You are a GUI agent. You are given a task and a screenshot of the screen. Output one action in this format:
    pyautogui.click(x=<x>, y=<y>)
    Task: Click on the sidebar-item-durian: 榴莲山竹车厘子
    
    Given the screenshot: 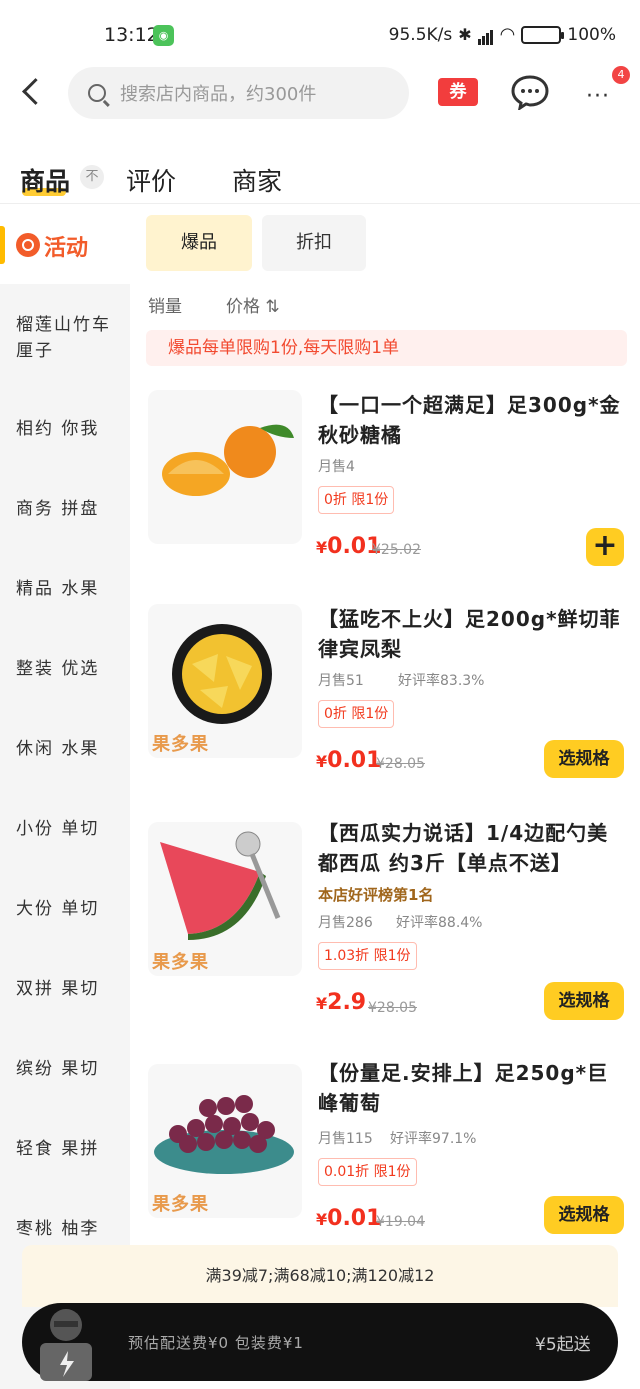 What is the action you would take?
    pyautogui.click(x=66, y=338)
    